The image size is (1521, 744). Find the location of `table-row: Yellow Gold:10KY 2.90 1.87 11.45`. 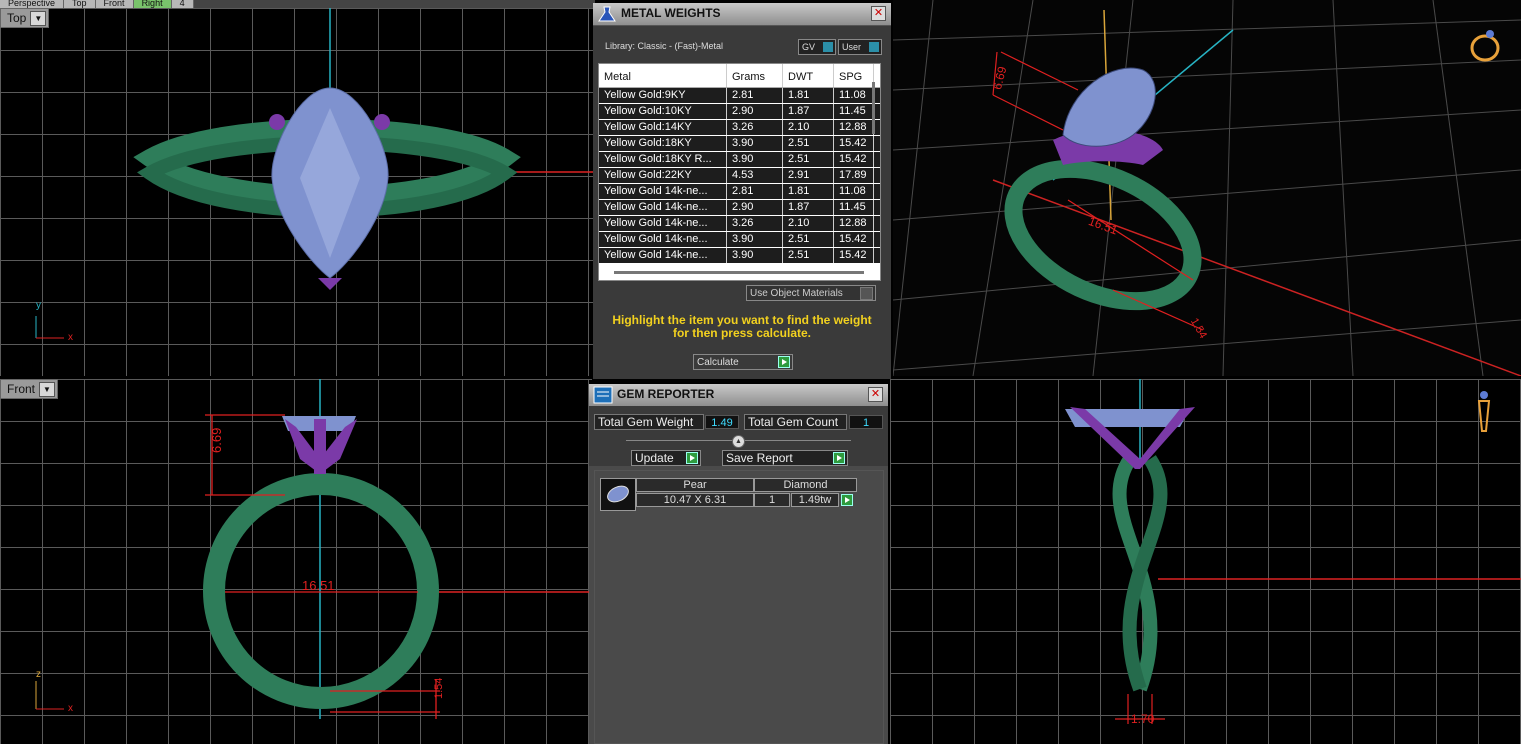

table-row: Yellow Gold:10KY 2.90 1.87 11.45 is located at coordinates (739, 112).